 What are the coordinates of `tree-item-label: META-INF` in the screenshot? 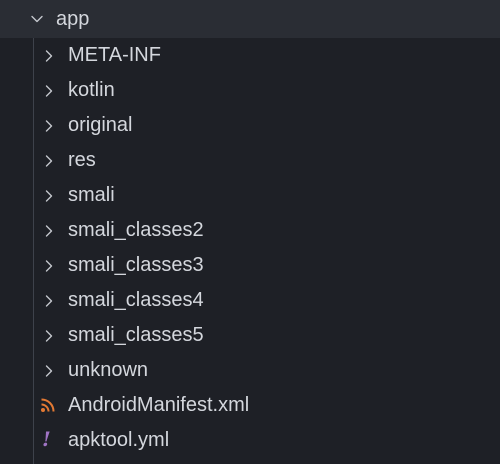 It's located at (114, 55).